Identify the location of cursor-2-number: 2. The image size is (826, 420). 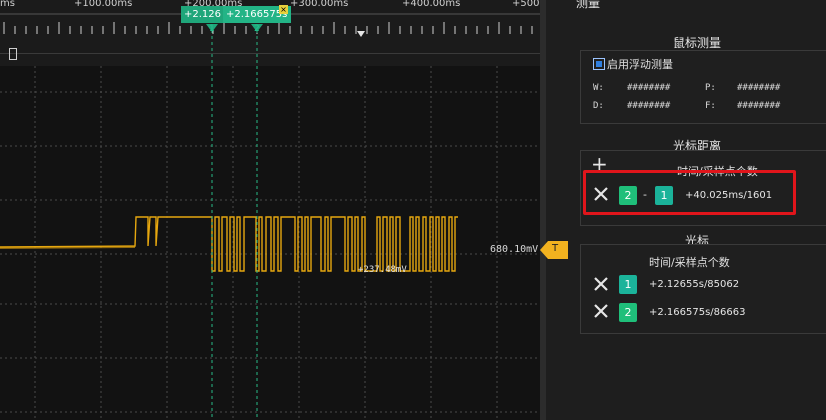
(257, 29).